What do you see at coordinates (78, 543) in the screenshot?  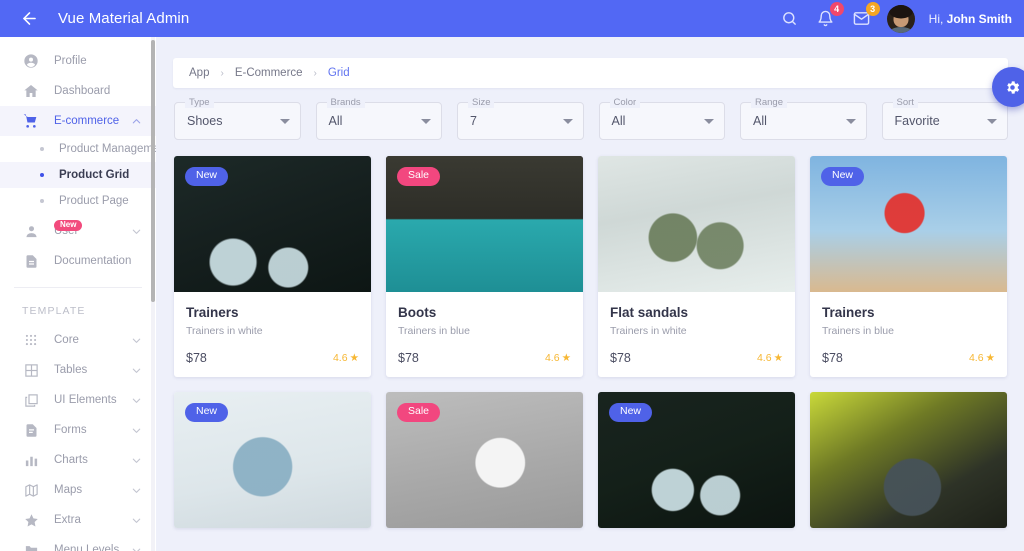 I see `sidebar-item-menu-levels: Menu Levels` at bounding box center [78, 543].